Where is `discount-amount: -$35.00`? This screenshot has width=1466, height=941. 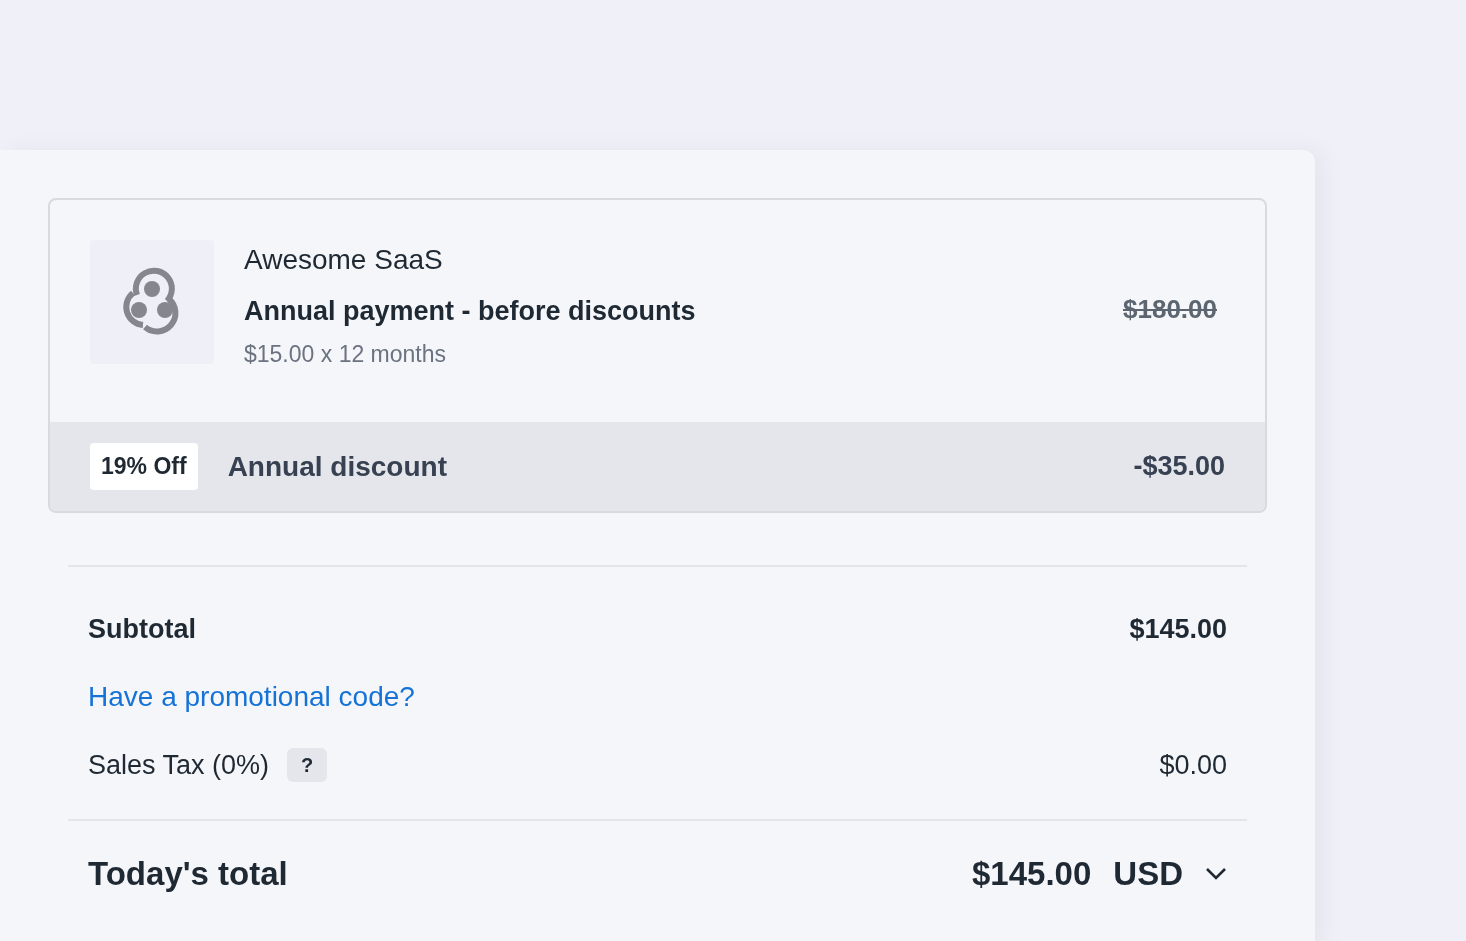
discount-amount: -$35.00 is located at coordinates (1179, 466).